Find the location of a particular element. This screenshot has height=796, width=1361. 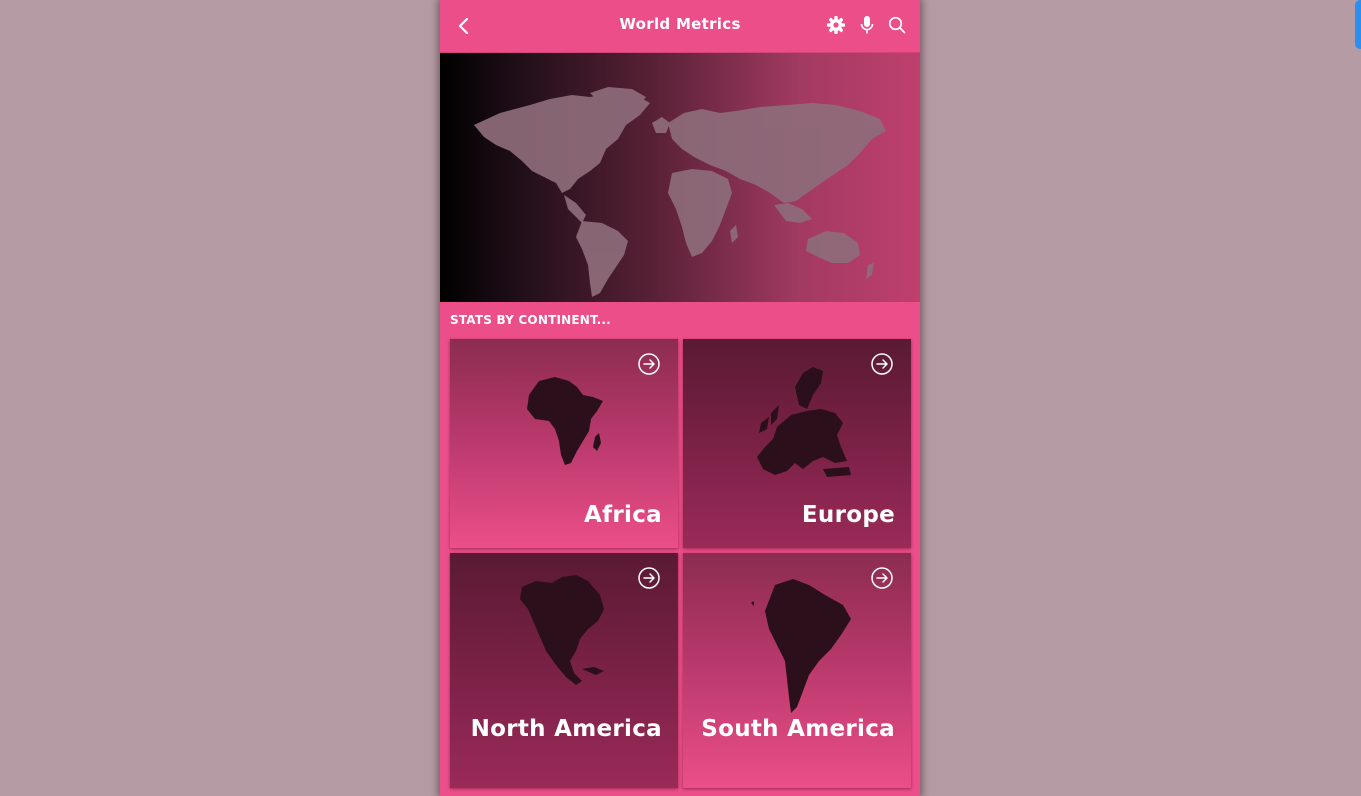

continent-card-africa: Africa is located at coordinates (564, 443).